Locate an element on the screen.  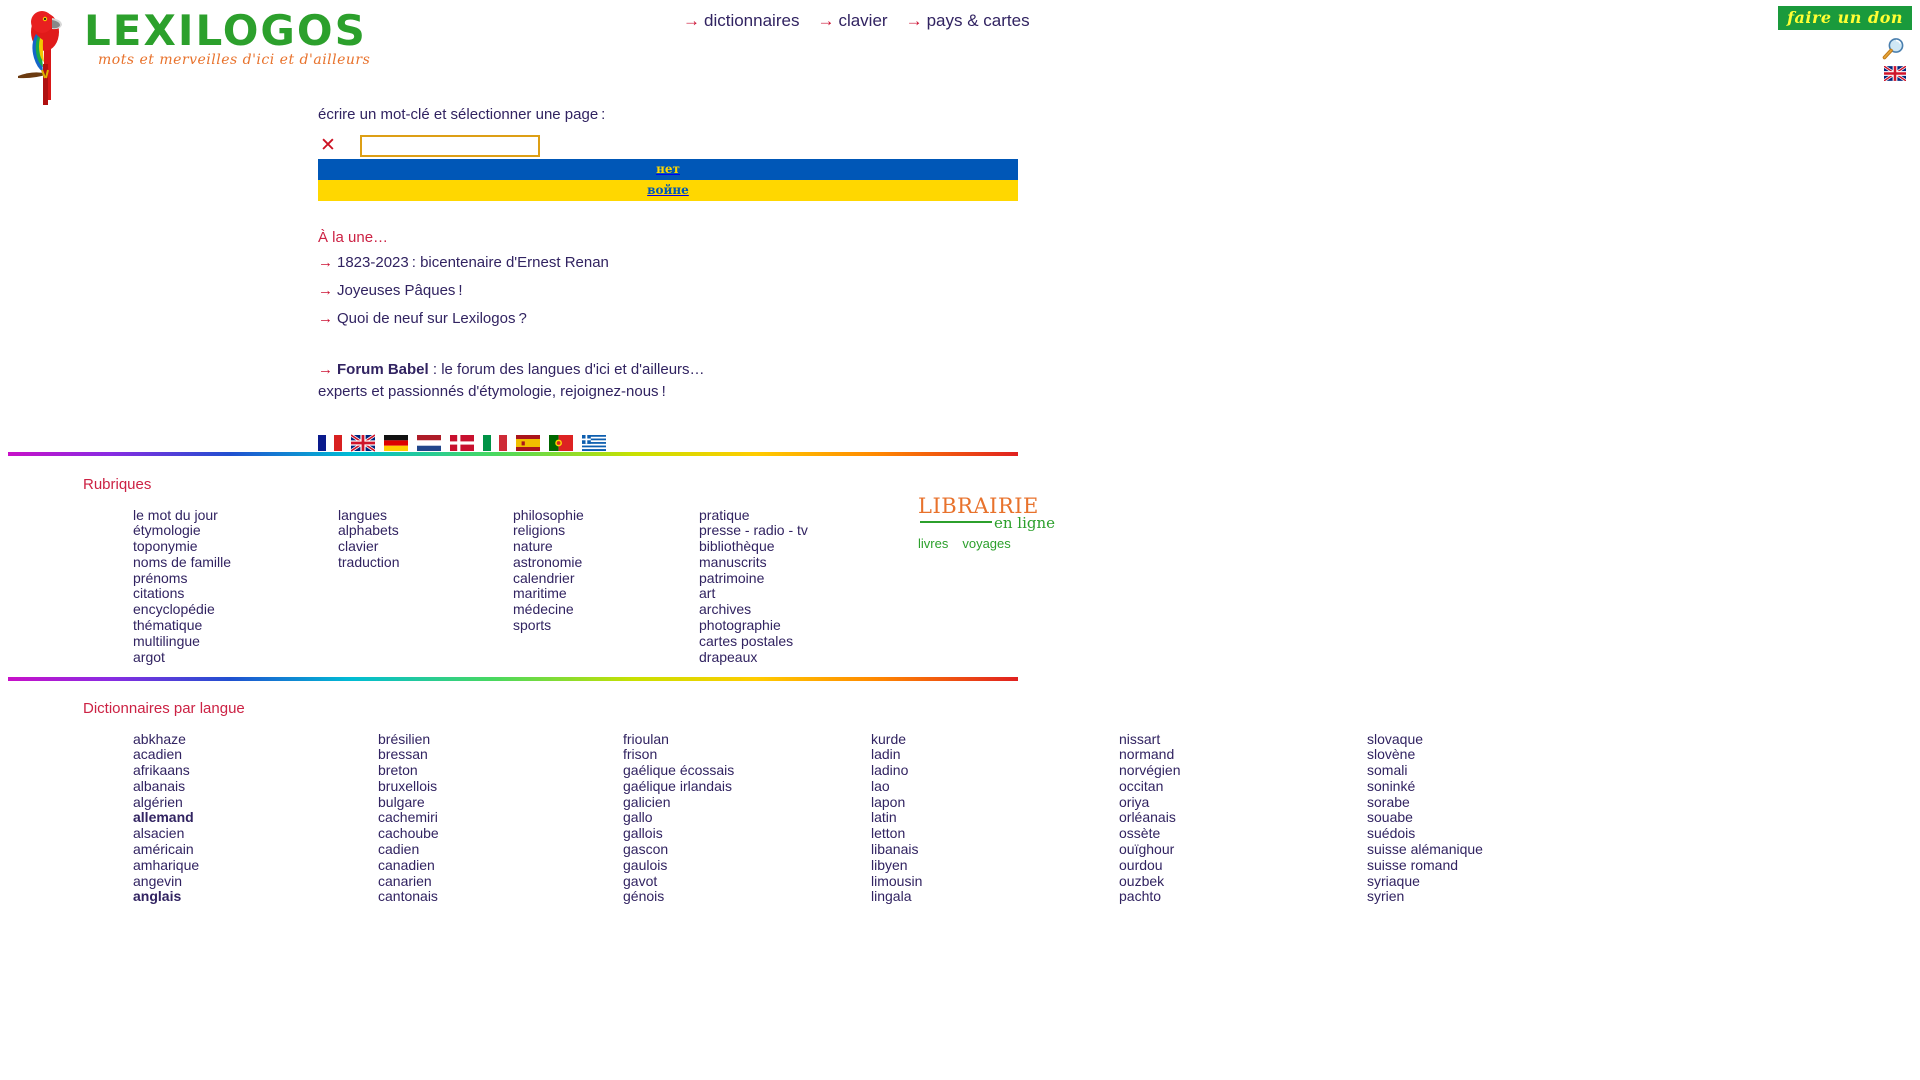
dictionnaire-link: breton is located at coordinates (408, 771).